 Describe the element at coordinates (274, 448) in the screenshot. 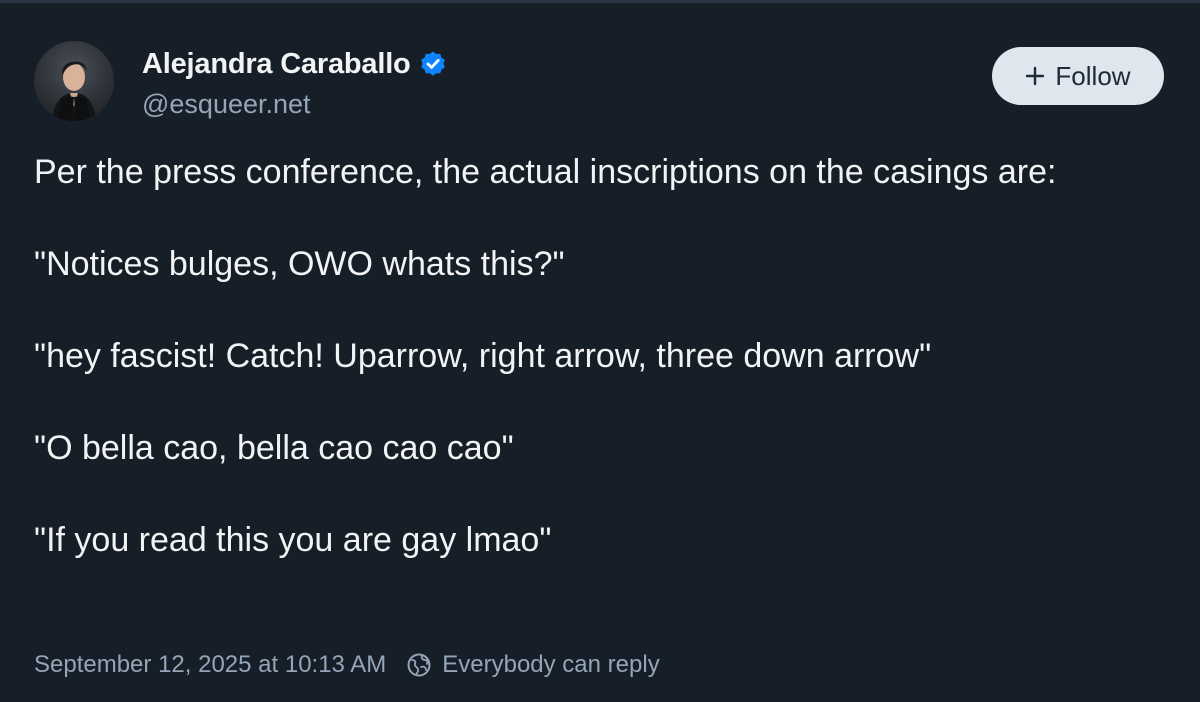

I see `post-text-line: "O bella cao, bella cao cao cao"` at that location.